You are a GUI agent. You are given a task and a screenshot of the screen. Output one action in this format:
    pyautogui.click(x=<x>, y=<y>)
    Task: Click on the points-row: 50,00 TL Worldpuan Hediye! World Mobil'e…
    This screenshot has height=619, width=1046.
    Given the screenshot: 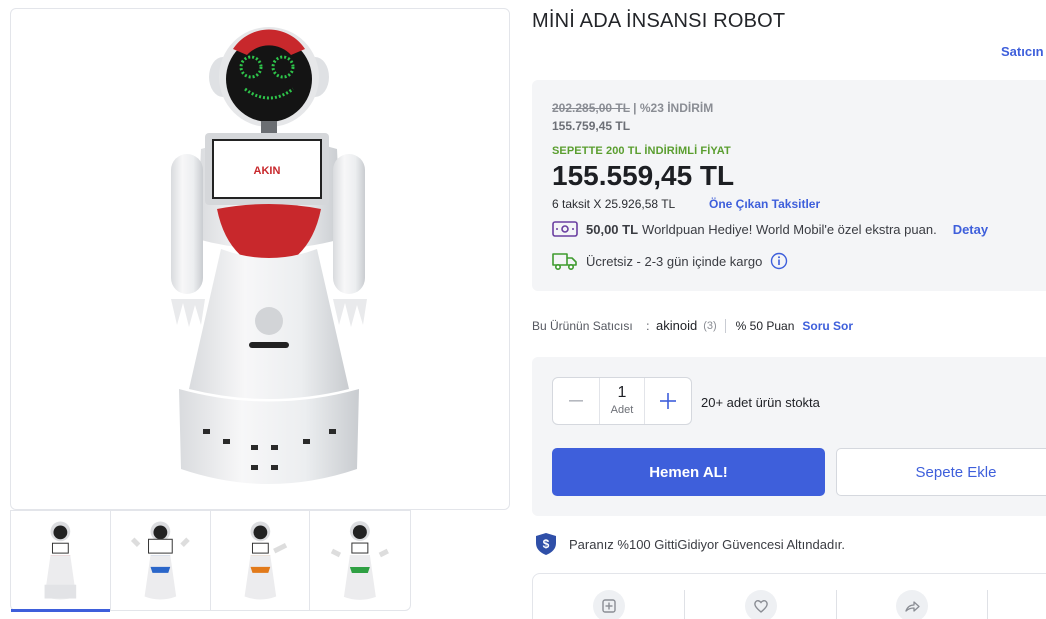 What is the action you would take?
    pyautogui.click(x=770, y=229)
    